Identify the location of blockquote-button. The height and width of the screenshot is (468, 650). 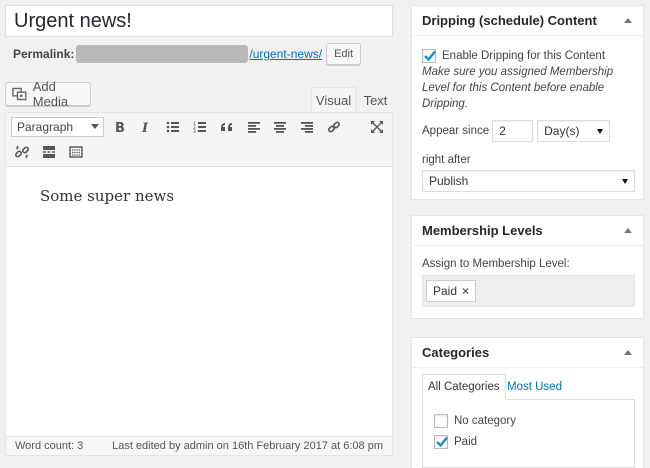
(227, 127).